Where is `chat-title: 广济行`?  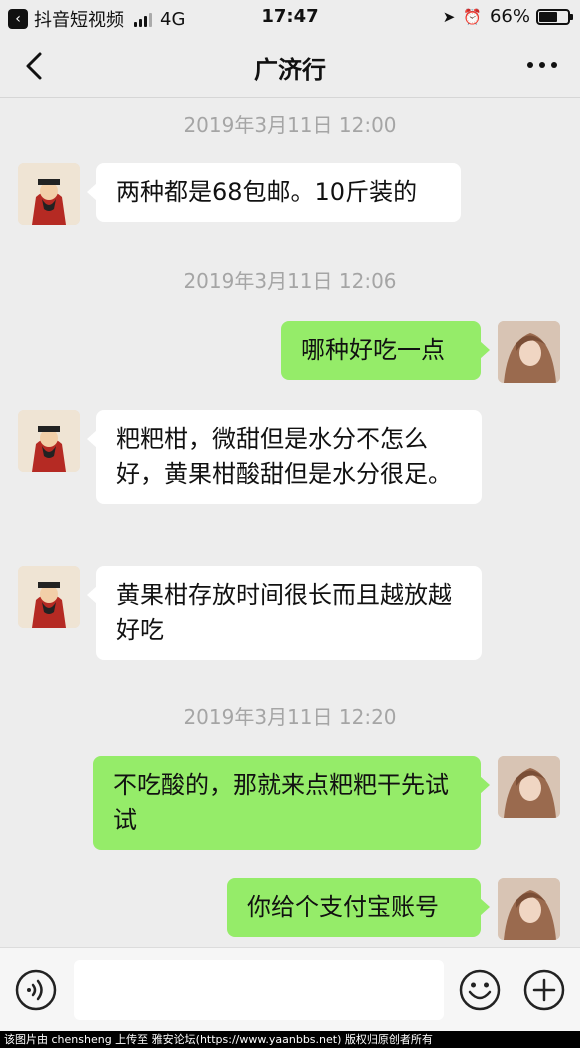 chat-title: 广济行 is located at coordinates (290, 70).